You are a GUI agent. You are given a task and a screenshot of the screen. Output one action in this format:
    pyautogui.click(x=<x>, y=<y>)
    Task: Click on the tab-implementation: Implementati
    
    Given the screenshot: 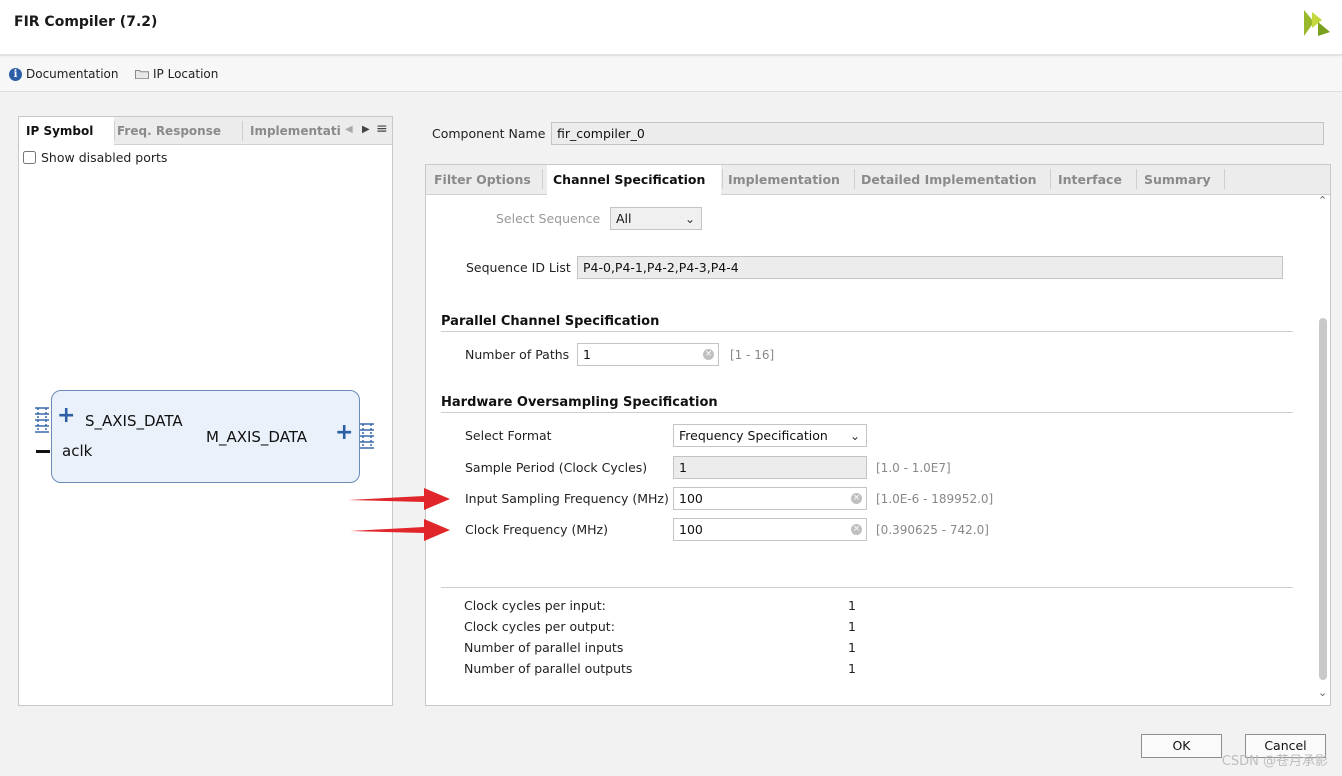 What is the action you would take?
    pyautogui.click(x=294, y=131)
    